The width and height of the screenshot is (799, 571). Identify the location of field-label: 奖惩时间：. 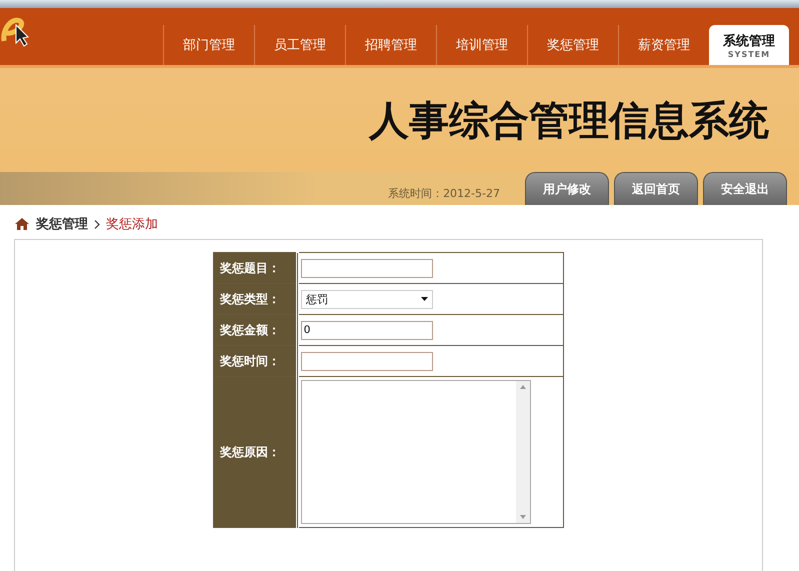
(256, 361).